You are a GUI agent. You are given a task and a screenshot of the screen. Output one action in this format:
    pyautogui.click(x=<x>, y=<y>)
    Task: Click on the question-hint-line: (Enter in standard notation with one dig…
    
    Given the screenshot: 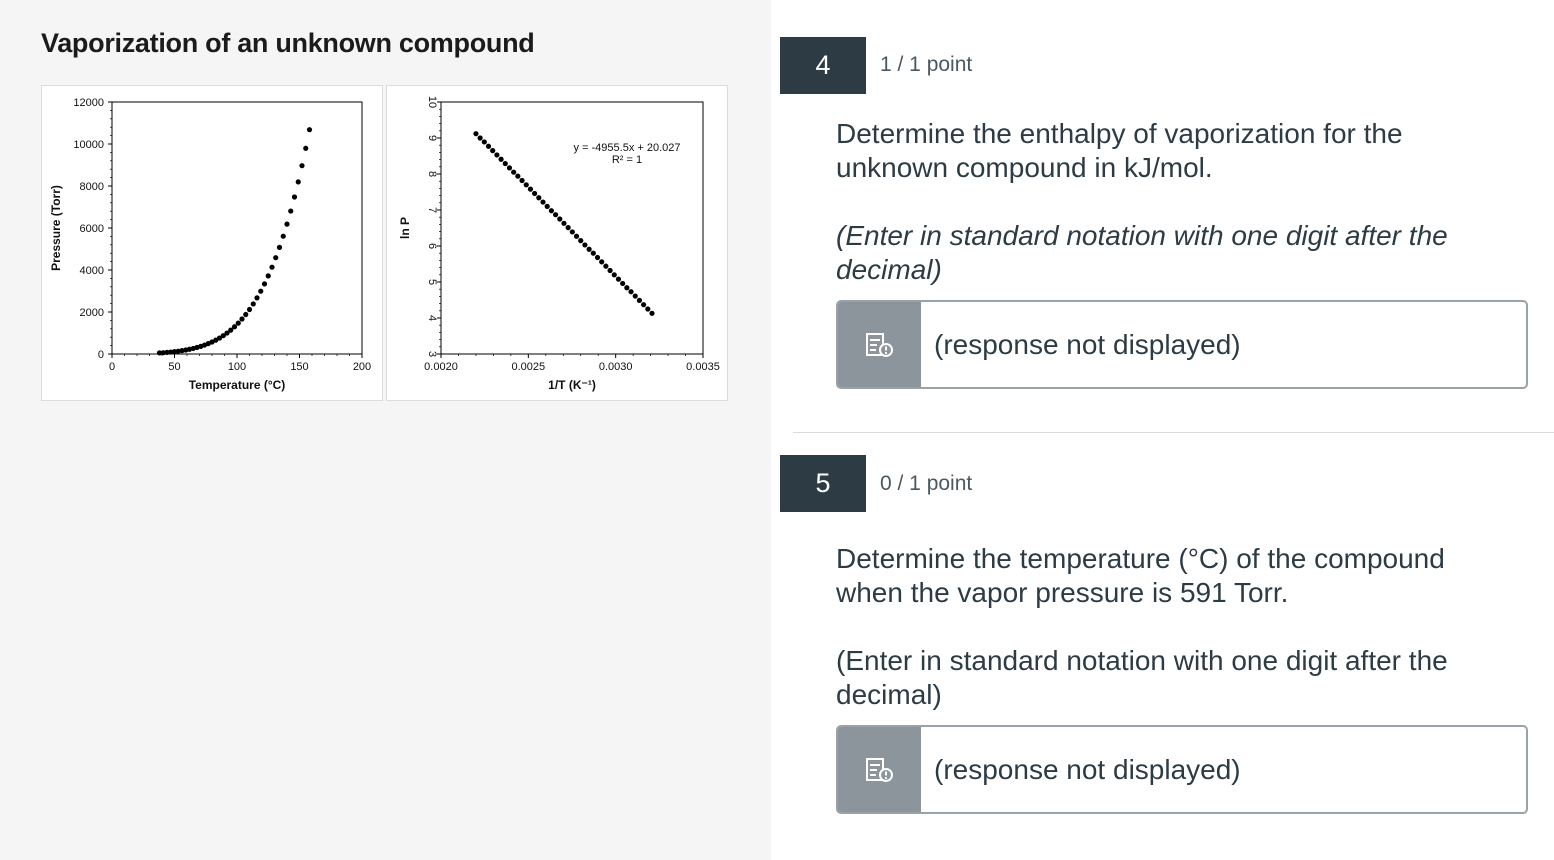 What is the action you would take?
    pyautogui.click(x=1142, y=660)
    